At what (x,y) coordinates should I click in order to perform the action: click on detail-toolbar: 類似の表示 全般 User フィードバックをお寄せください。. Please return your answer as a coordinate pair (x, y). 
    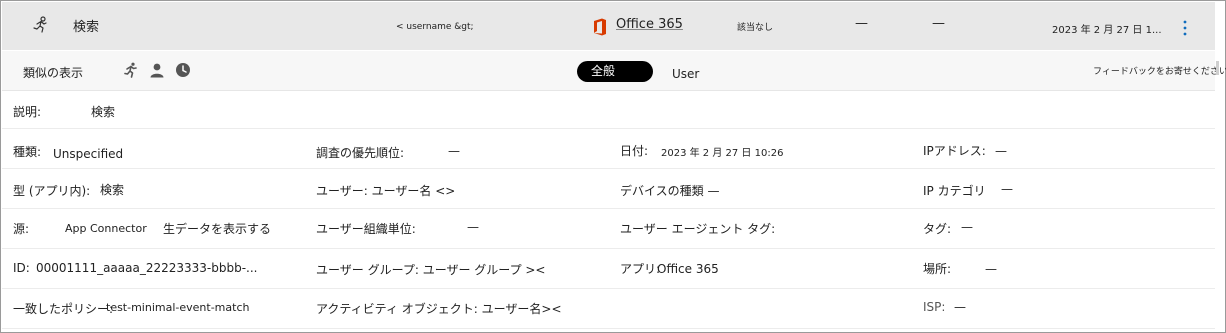
    Looking at the image, I should click on (614, 71).